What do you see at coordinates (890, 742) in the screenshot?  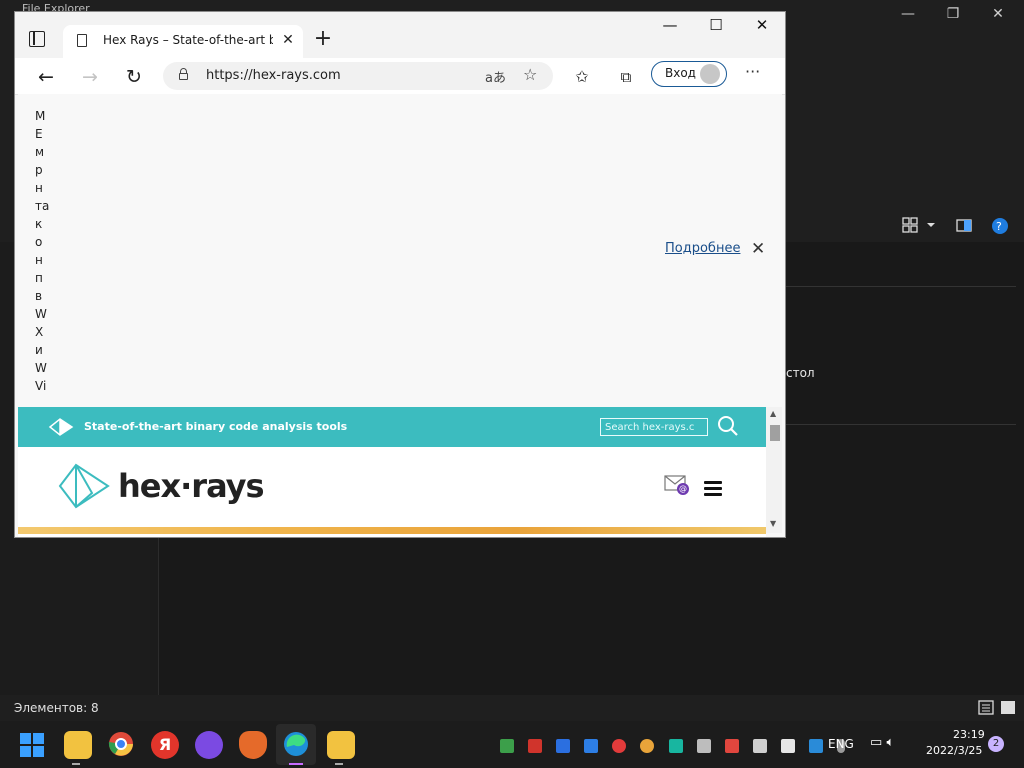 I see `volume-icon: 🔈︎` at bounding box center [890, 742].